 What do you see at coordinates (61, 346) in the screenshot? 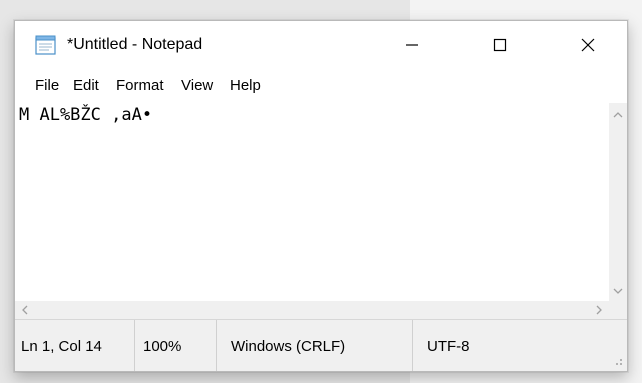
I see `status-position: Ln 1, Col 14` at bounding box center [61, 346].